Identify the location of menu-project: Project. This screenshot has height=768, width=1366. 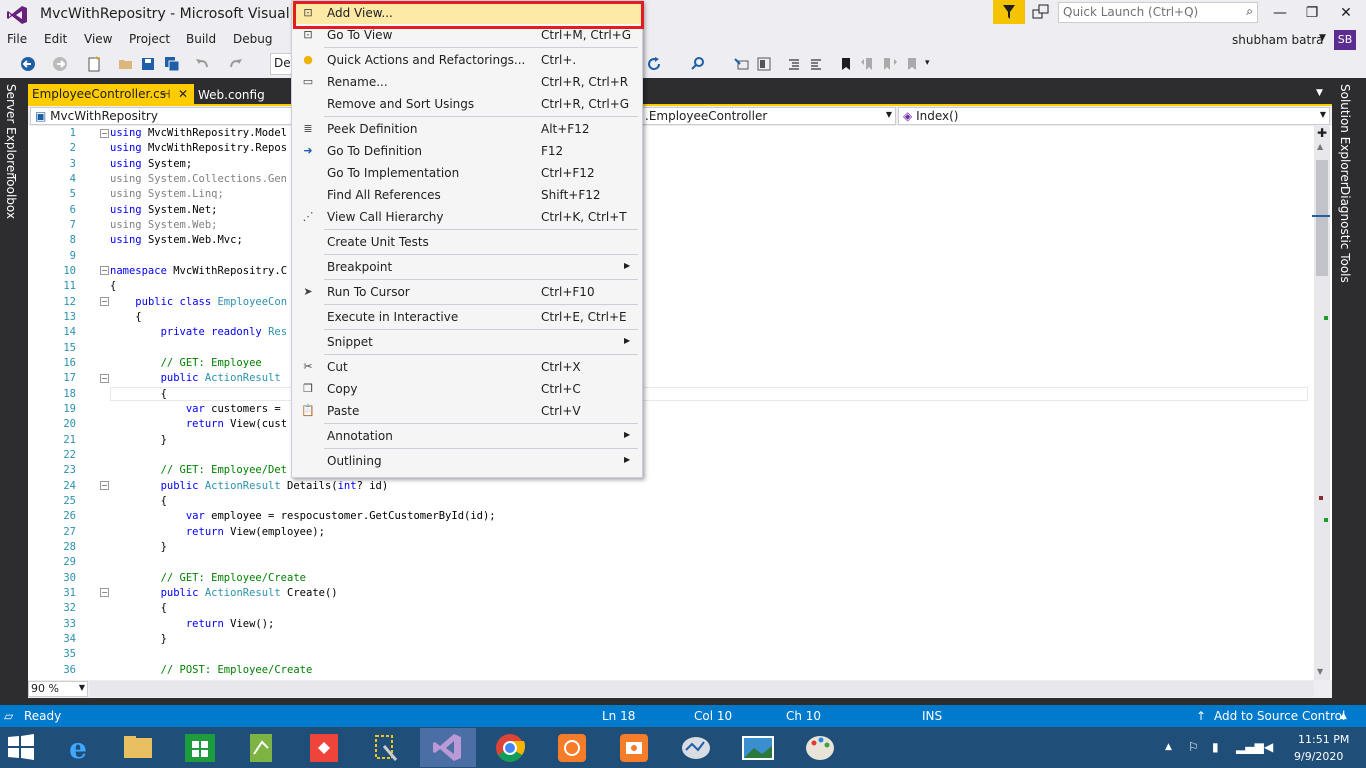
(149, 39).